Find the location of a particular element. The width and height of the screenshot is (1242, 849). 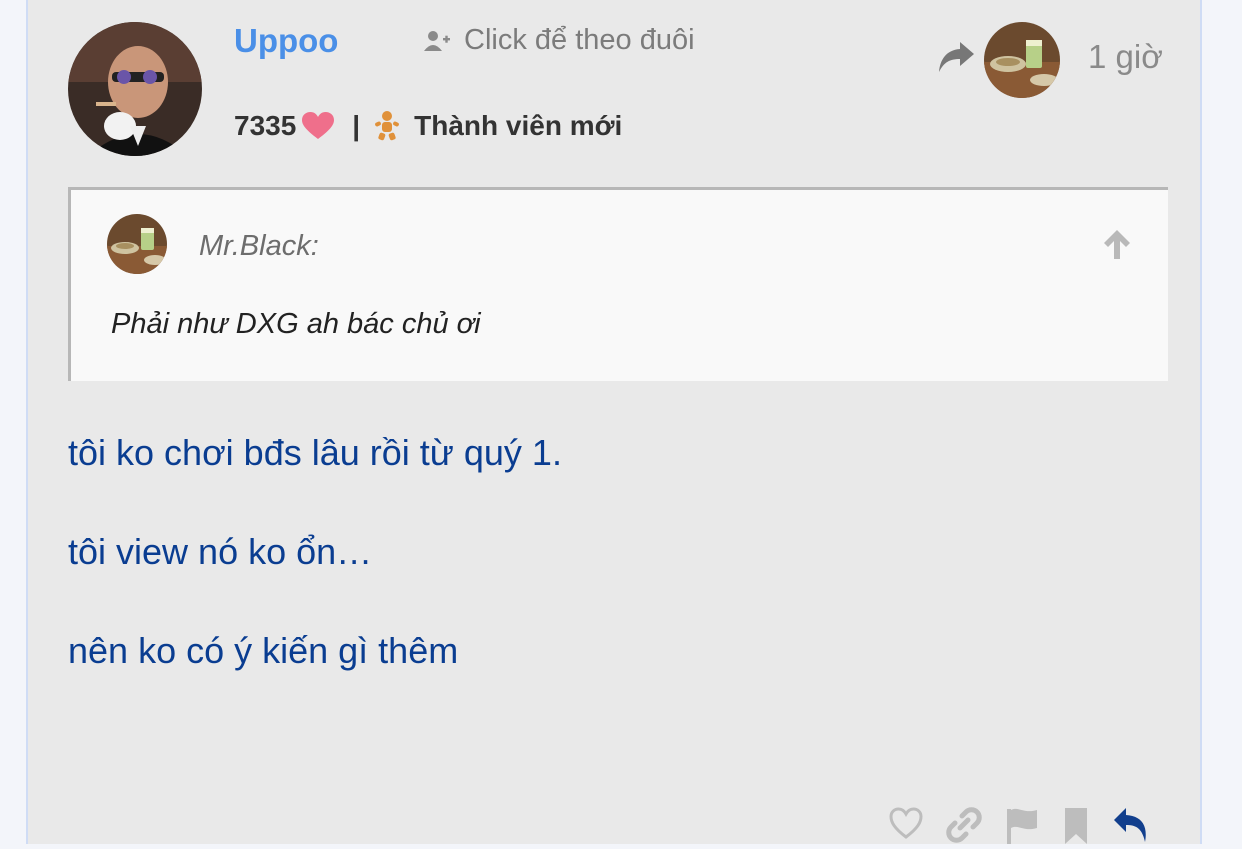

heart-icon is located at coordinates (318, 126).